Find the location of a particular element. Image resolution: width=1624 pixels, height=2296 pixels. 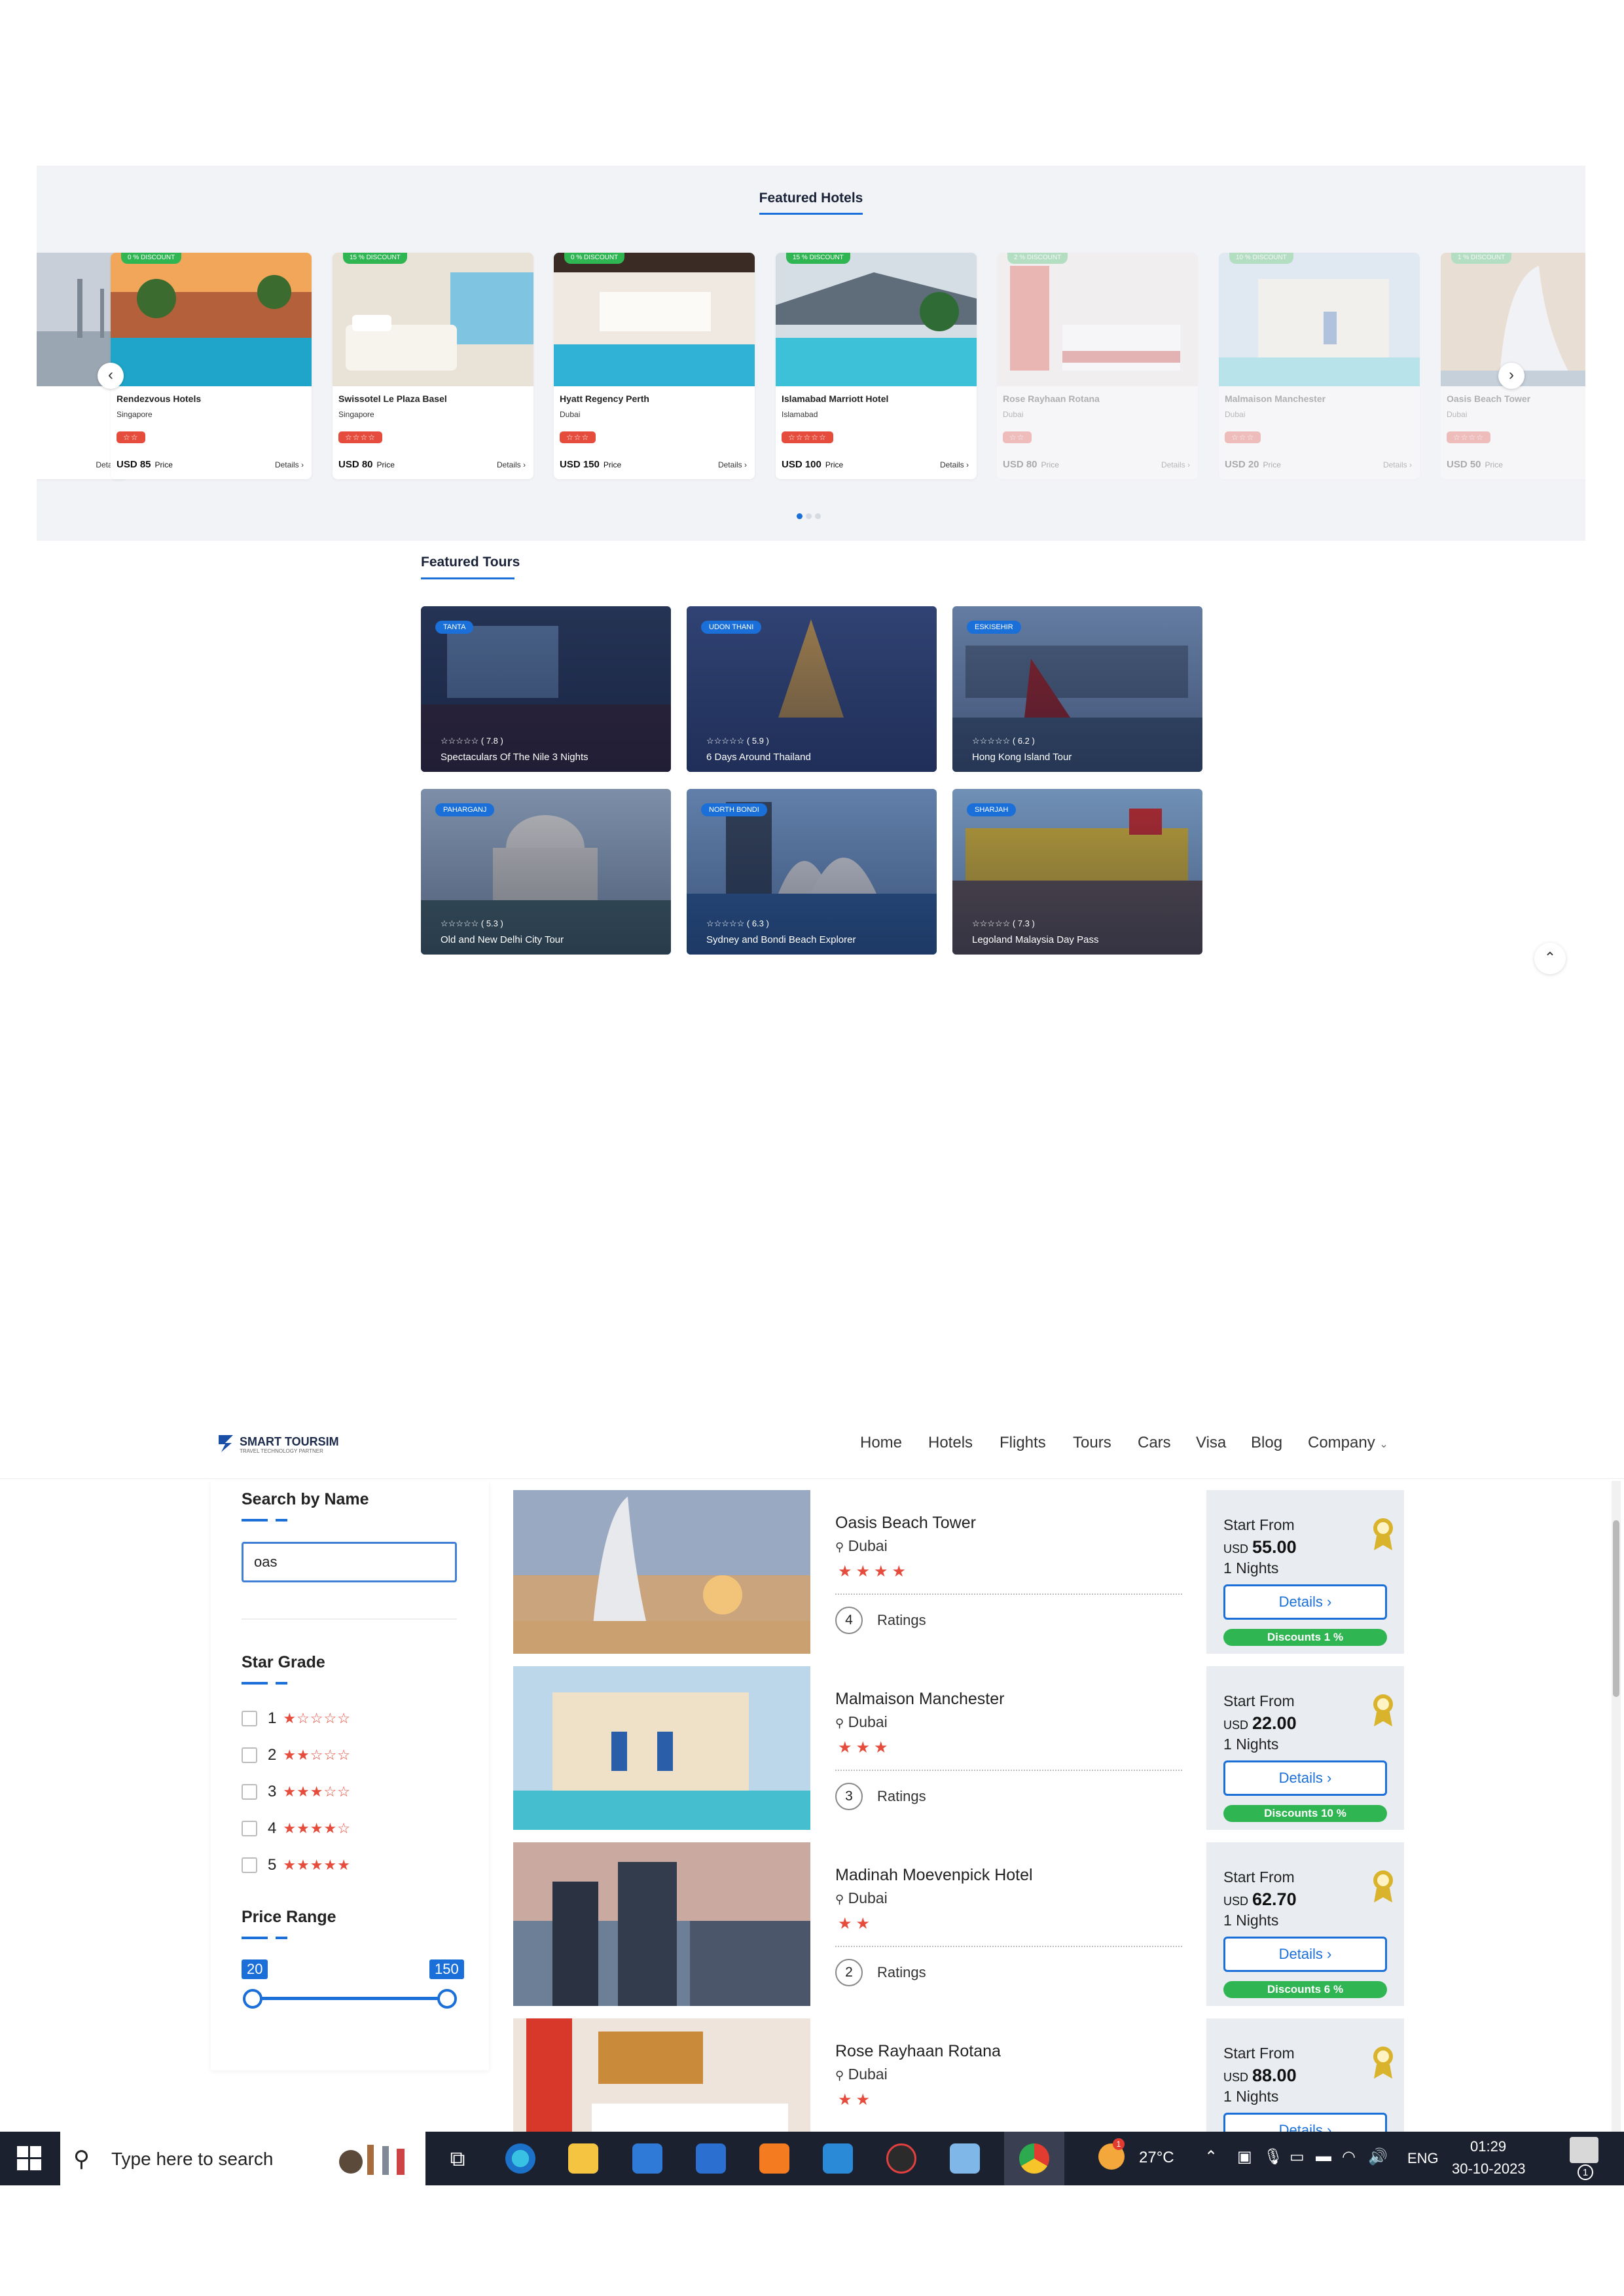

xampp-icon is located at coordinates (774, 2158).